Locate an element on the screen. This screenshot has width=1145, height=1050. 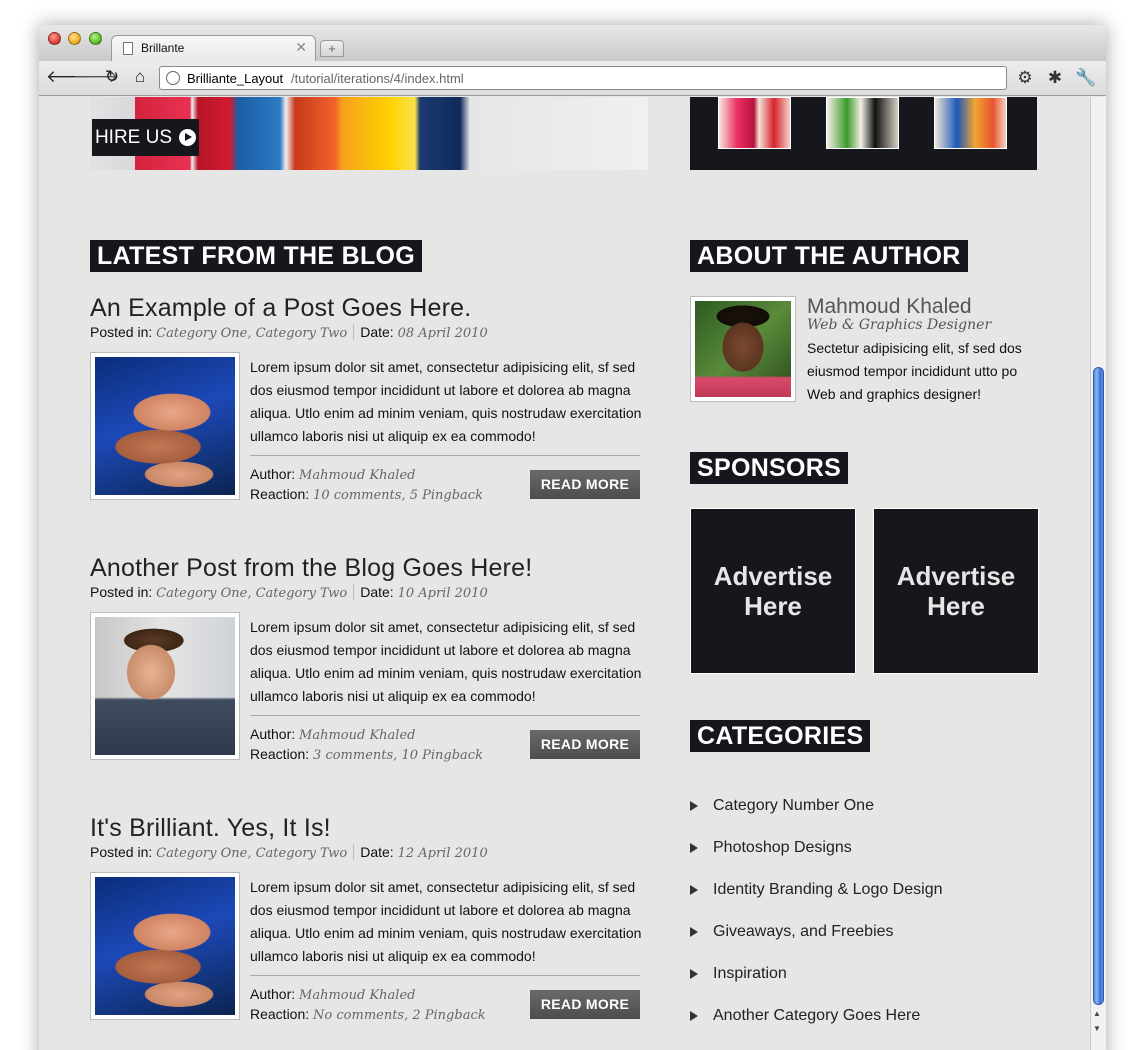
category-label: Identity Branding & Logo Design is located at coordinates (827, 890).